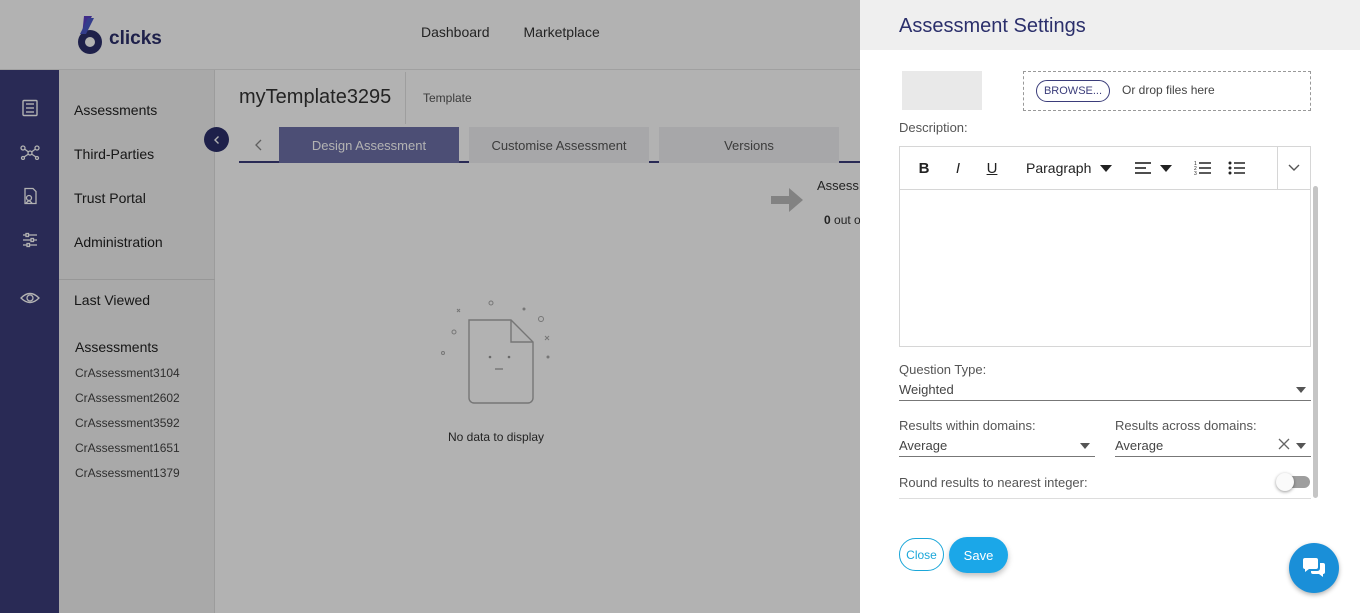 Image resolution: width=1360 pixels, height=613 pixels. I want to click on paragraph-dropdown: Paragraph, so click(1069, 168).